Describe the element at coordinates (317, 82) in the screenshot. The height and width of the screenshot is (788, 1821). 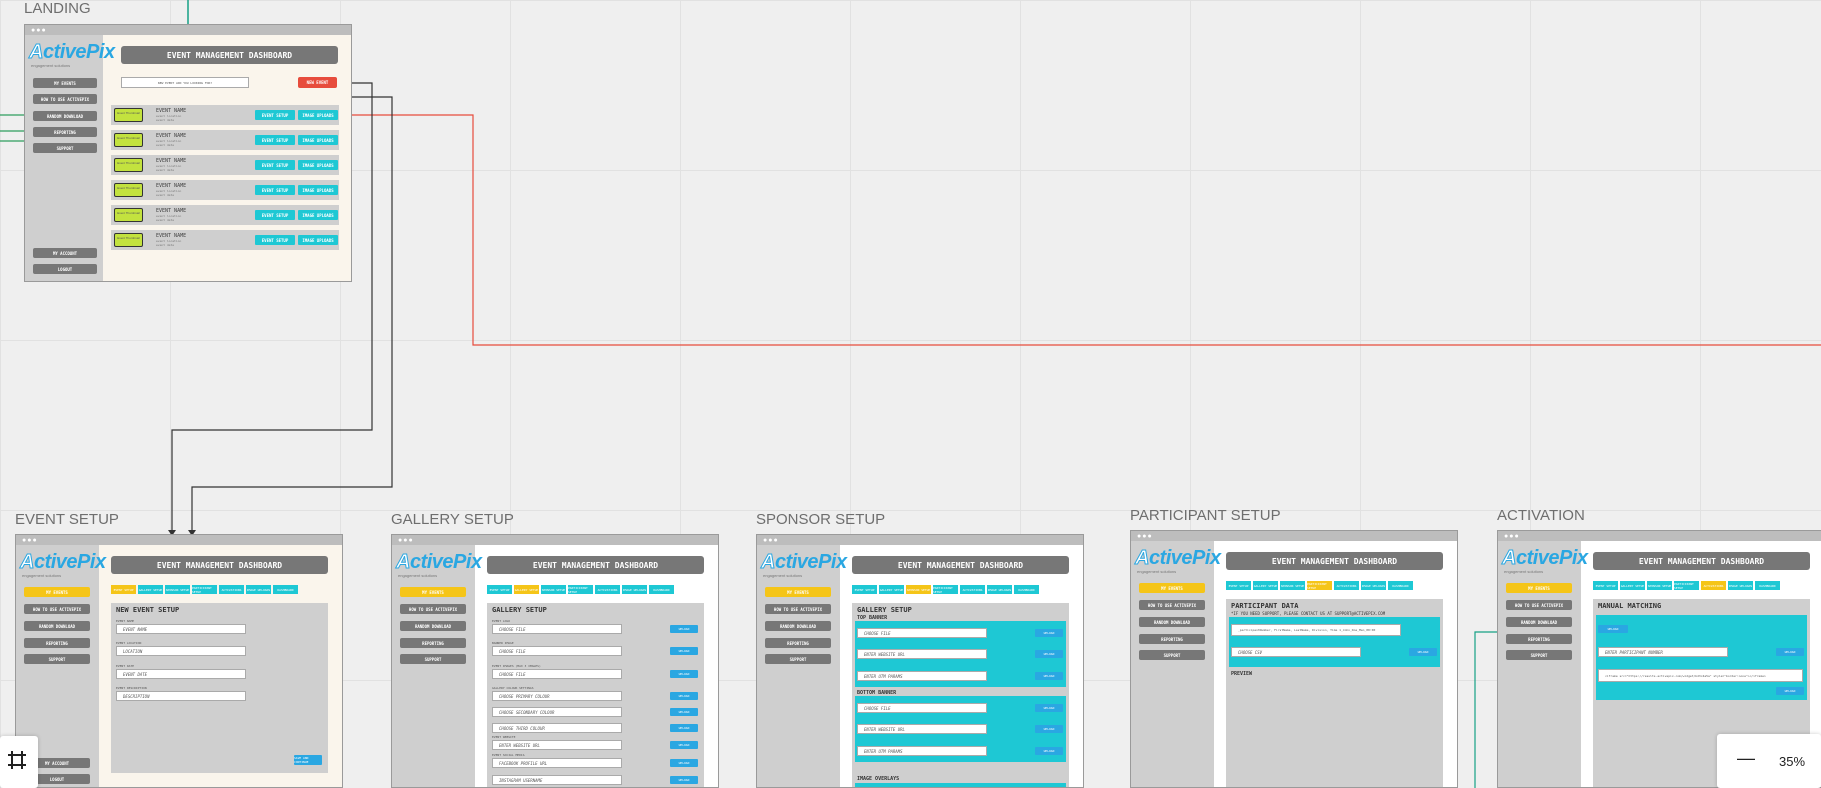
I see `new-event-button: NEW EVENT` at that location.